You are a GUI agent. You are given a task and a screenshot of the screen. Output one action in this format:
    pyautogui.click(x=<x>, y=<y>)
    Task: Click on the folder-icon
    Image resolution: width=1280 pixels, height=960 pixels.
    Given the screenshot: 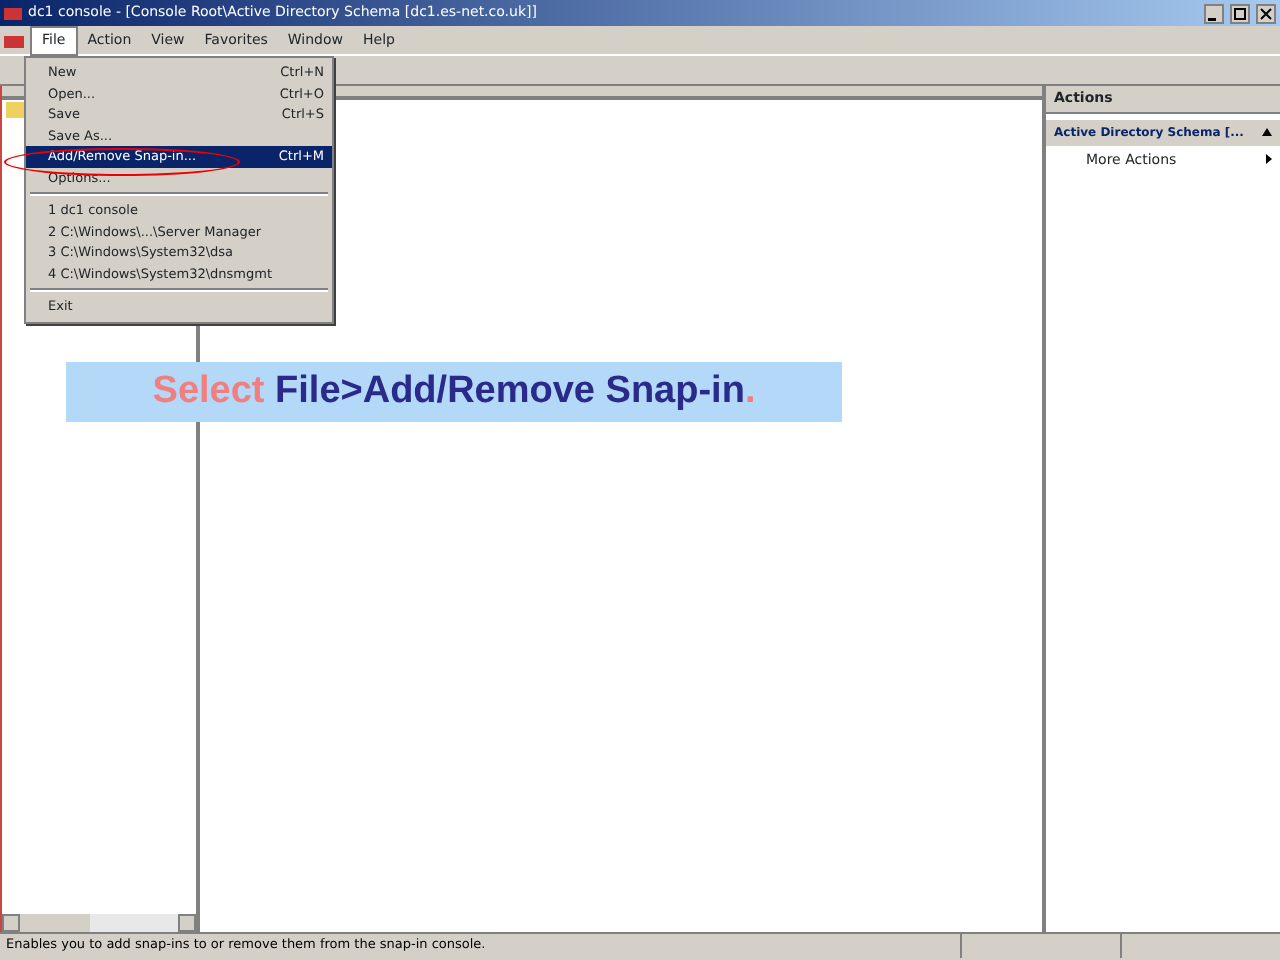 What is the action you would take?
    pyautogui.click(x=16, y=110)
    